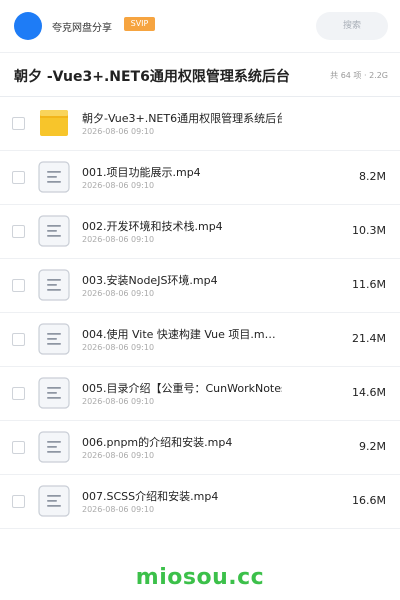 The width and height of the screenshot is (400, 600). What do you see at coordinates (139, 24) in the screenshot?
I see `svip-badge: SVIP` at bounding box center [139, 24].